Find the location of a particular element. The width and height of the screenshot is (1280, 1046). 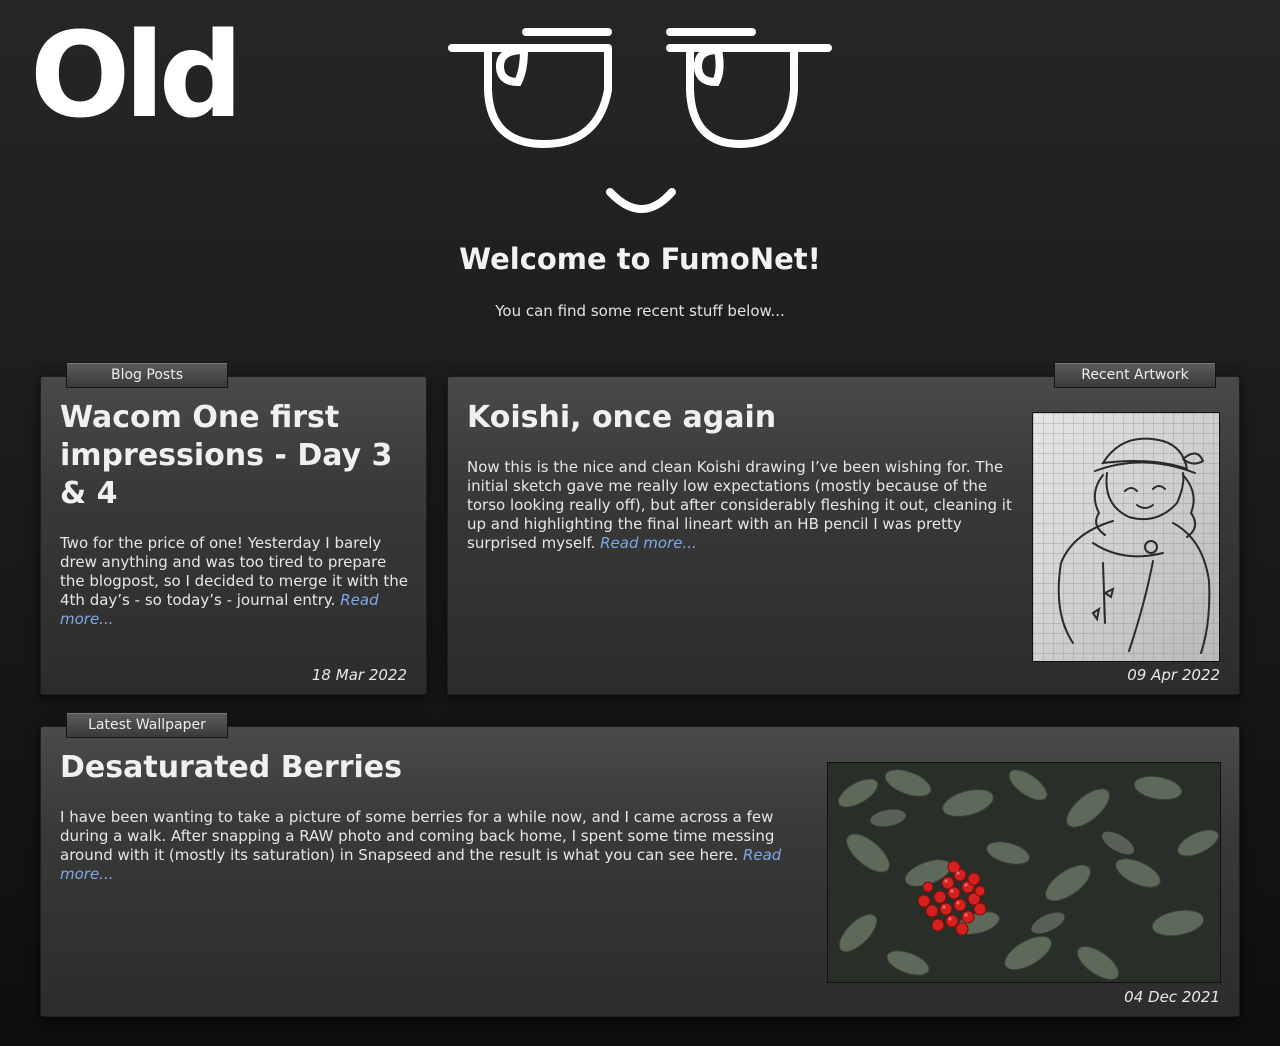

pencil-sketch-image-icon is located at coordinates (1126, 537).